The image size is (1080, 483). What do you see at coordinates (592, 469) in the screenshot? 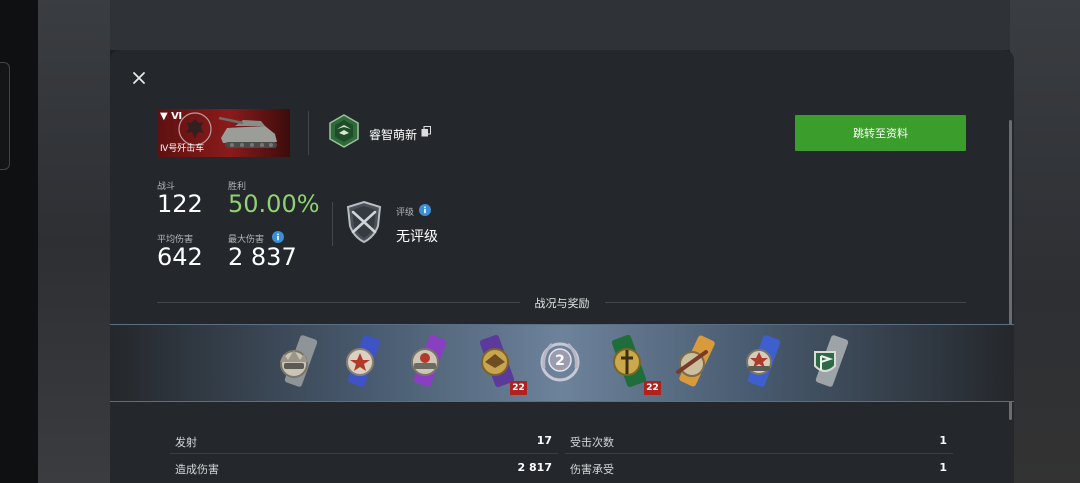
I see `table-row-label: 伤害承受` at bounding box center [592, 469].